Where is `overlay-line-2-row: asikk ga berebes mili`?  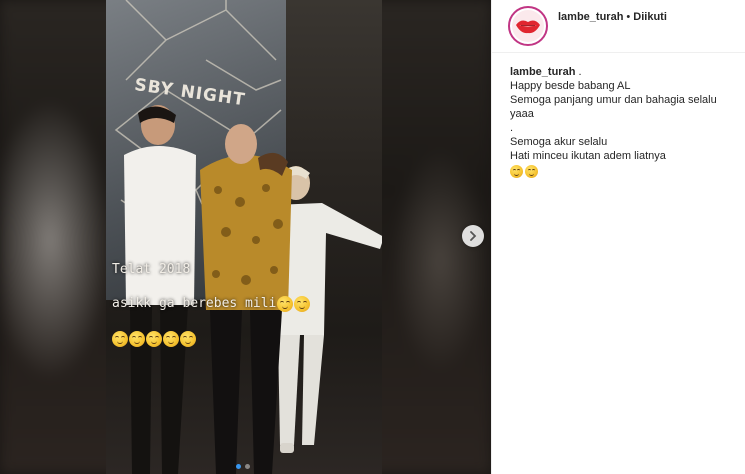 overlay-line-2-row: asikk ga berebes mili is located at coordinates (242, 303).